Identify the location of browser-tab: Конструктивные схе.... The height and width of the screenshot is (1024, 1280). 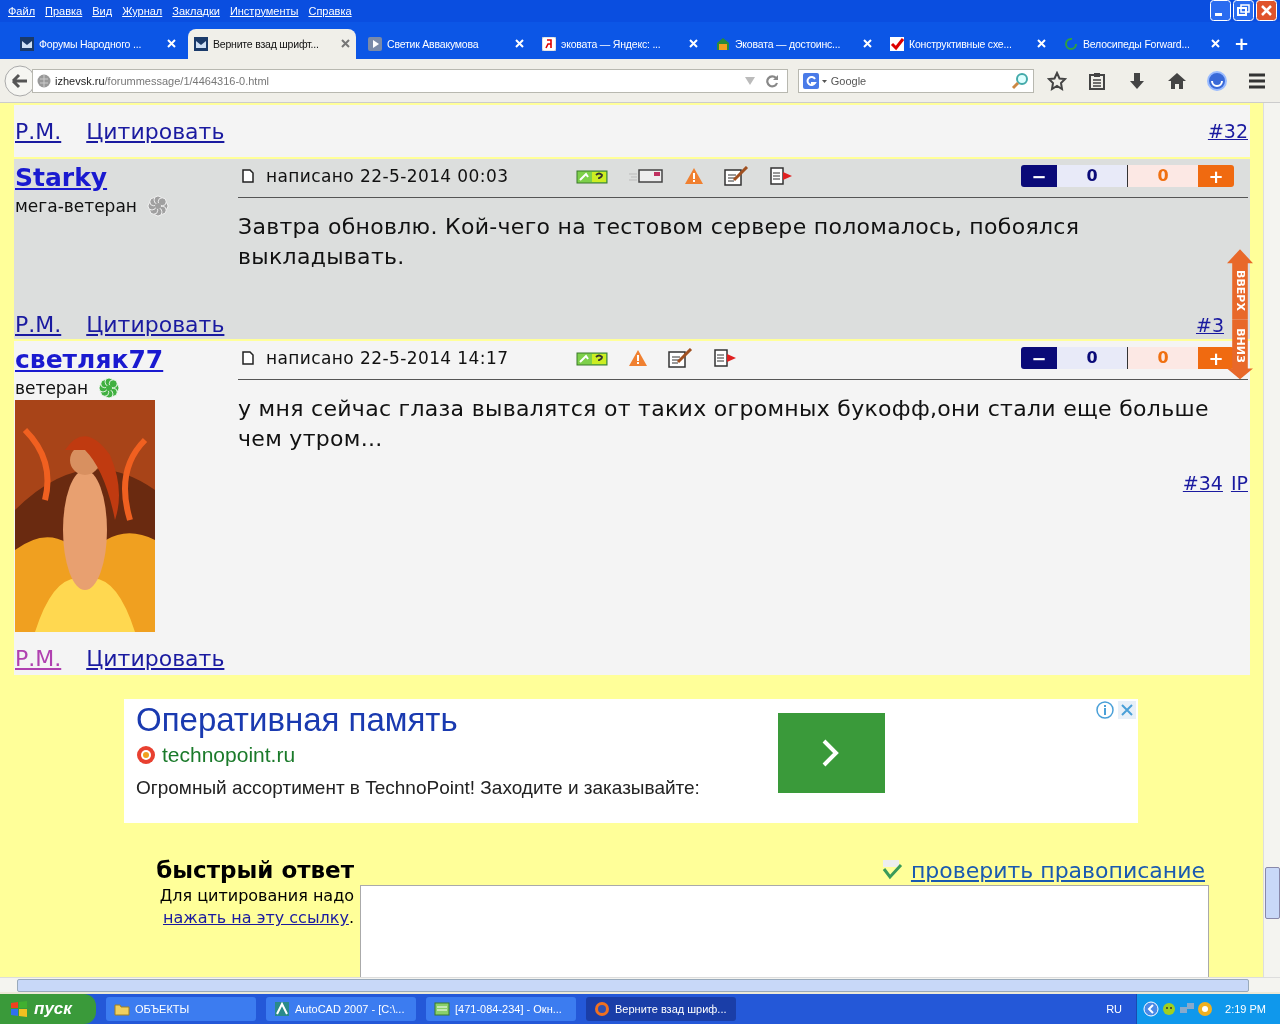
(968, 44).